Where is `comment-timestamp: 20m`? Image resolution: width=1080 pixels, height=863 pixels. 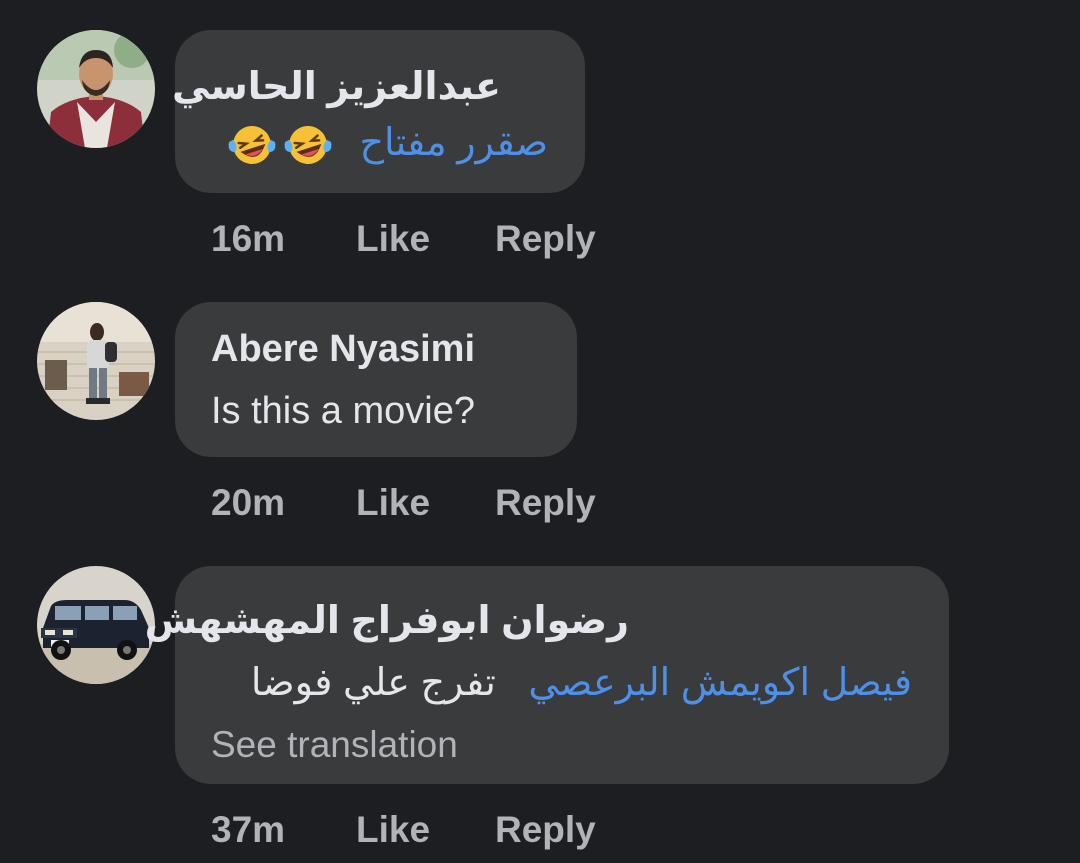
comment-timestamp: 20m is located at coordinates (248, 502).